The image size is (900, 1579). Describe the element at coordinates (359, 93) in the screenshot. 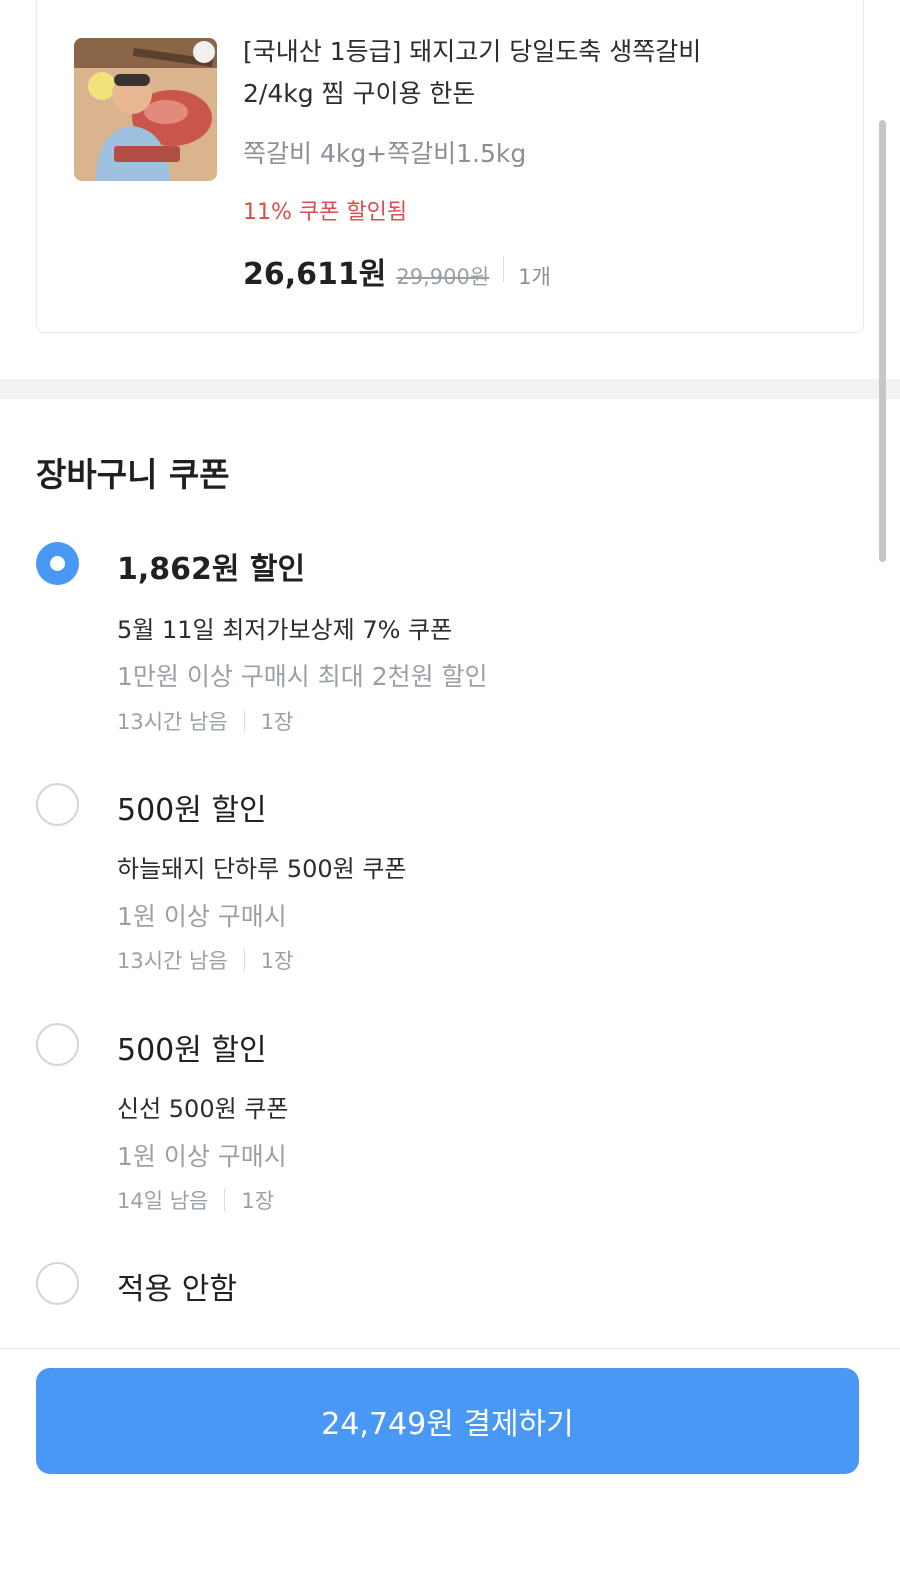

I see `product-title-line-2: 2/4kg 찜 구이용 한돈` at that location.